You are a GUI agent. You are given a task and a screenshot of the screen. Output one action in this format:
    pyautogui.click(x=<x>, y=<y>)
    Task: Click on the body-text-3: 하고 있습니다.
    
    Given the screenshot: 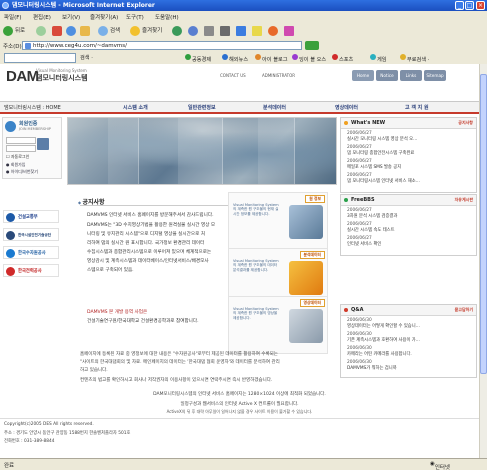 What is the action you would take?
    pyautogui.click(x=94, y=370)
    